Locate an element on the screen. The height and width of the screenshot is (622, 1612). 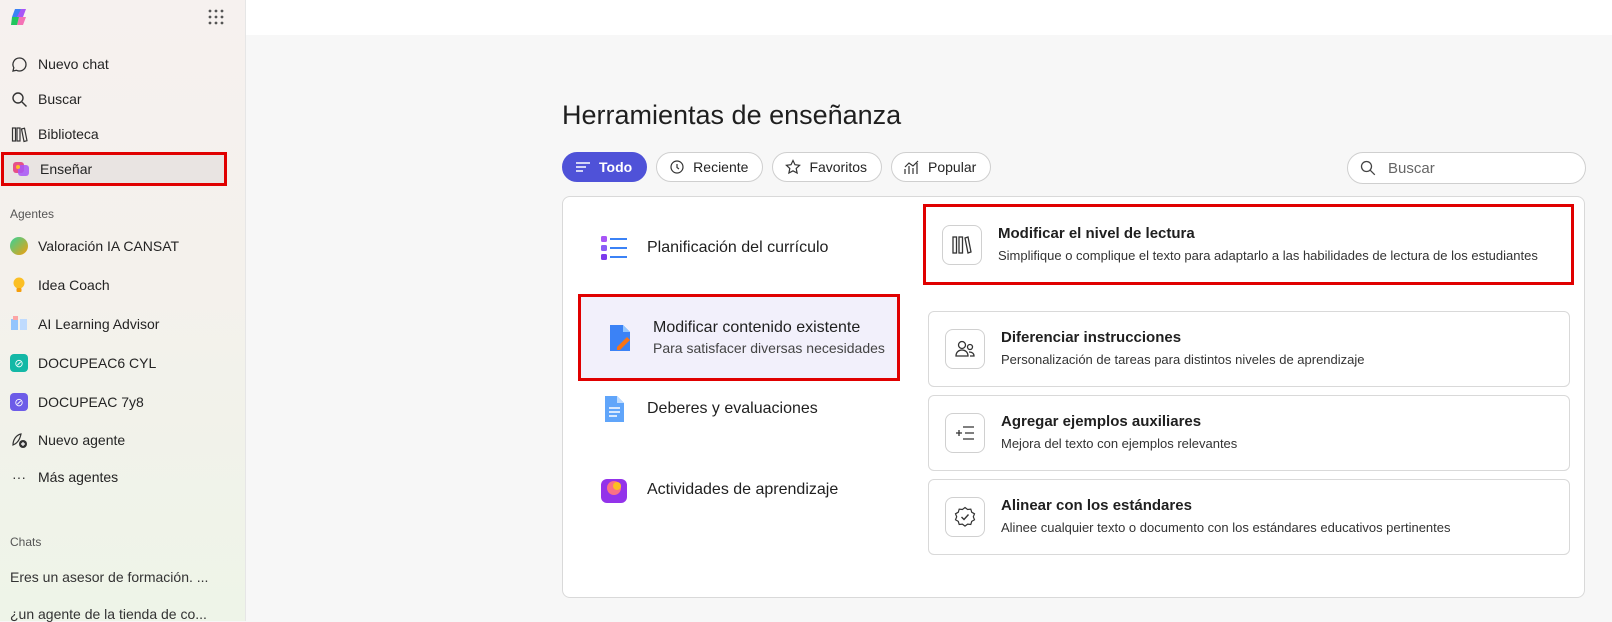
add-text-icon is located at coordinates (965, 433).